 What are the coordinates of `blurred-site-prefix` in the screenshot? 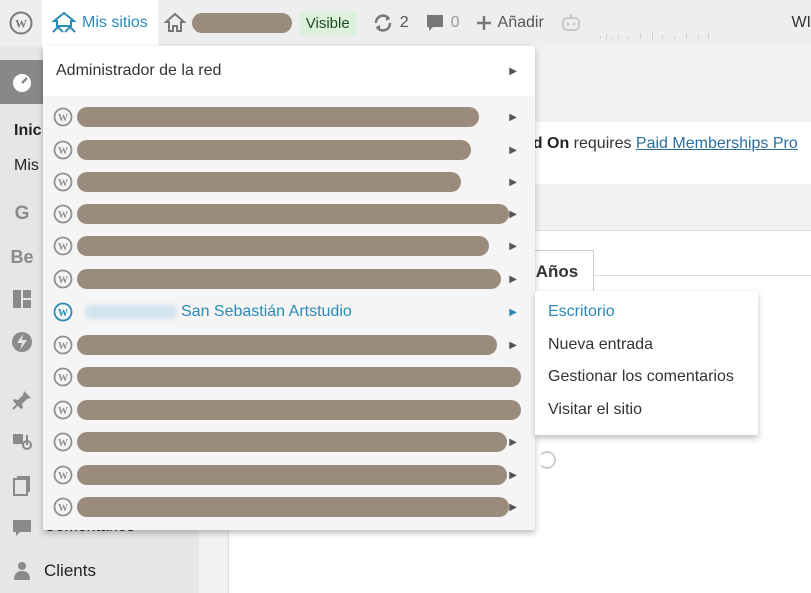 It's located at (131, 312).